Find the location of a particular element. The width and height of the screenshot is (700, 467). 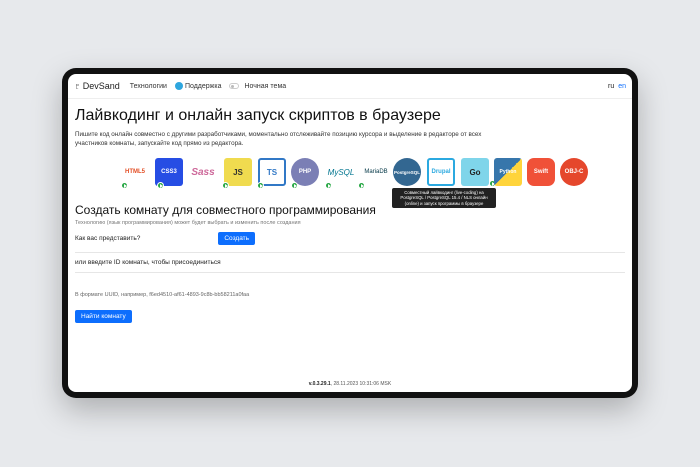

mariadb-label: MariaDB is located at coordinates (376, 172).